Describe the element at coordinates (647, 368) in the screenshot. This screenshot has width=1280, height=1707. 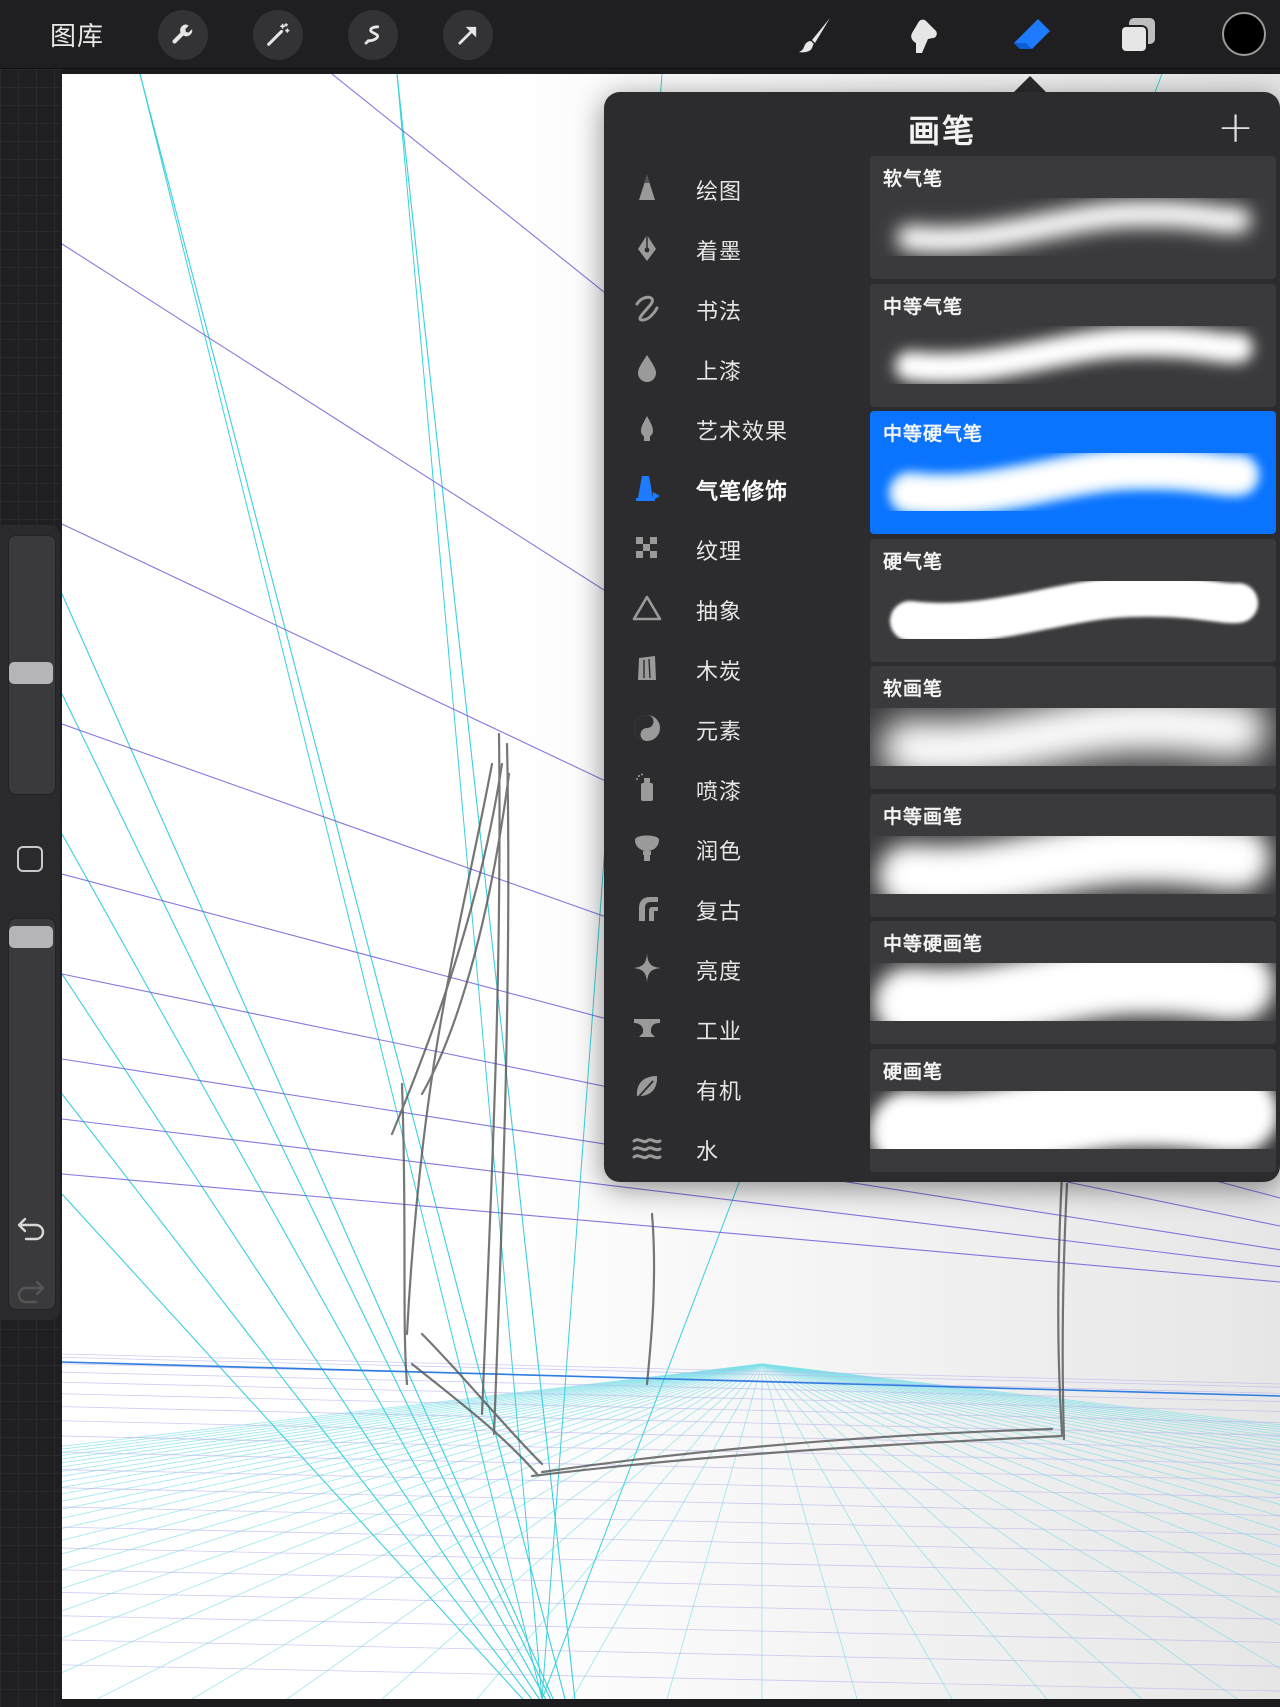
I see `paint-drop-icon` at that location.